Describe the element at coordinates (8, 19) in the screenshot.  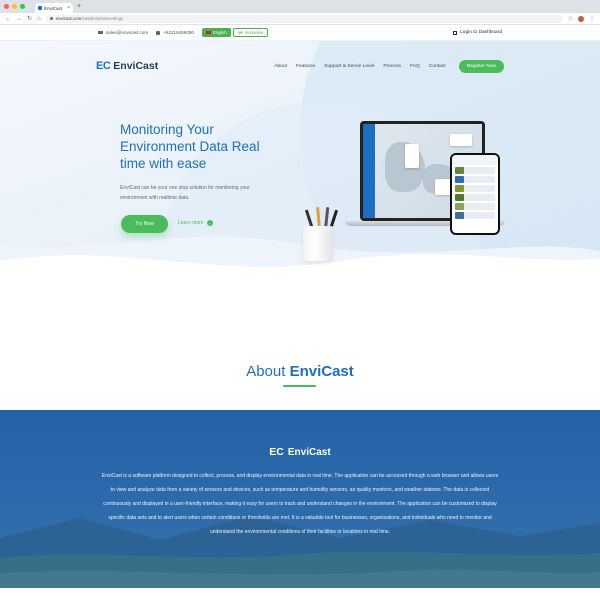
I see `back-icon: ←` at that location.